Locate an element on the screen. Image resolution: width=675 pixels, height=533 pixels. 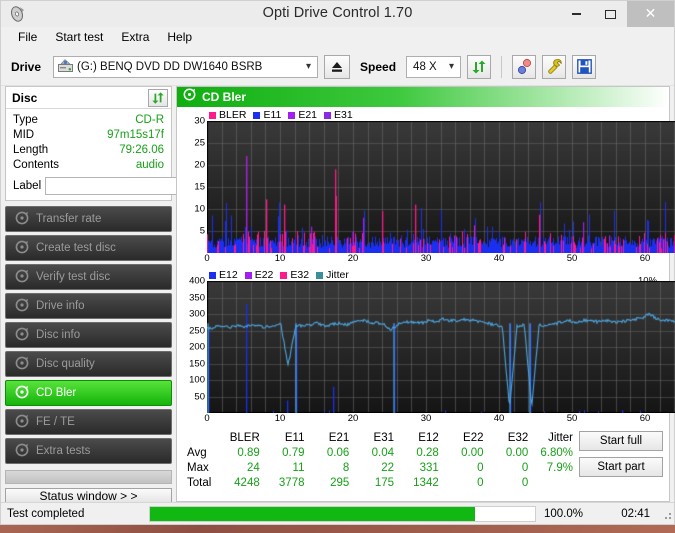
chart1-x-axis: 01020304050607080min is located at coordinates (427, 259).